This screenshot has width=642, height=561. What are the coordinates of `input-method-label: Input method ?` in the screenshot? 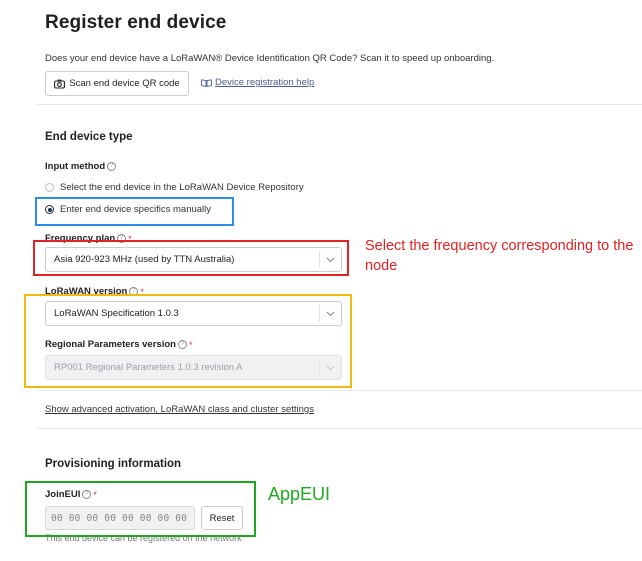 It's located at (81, 166).